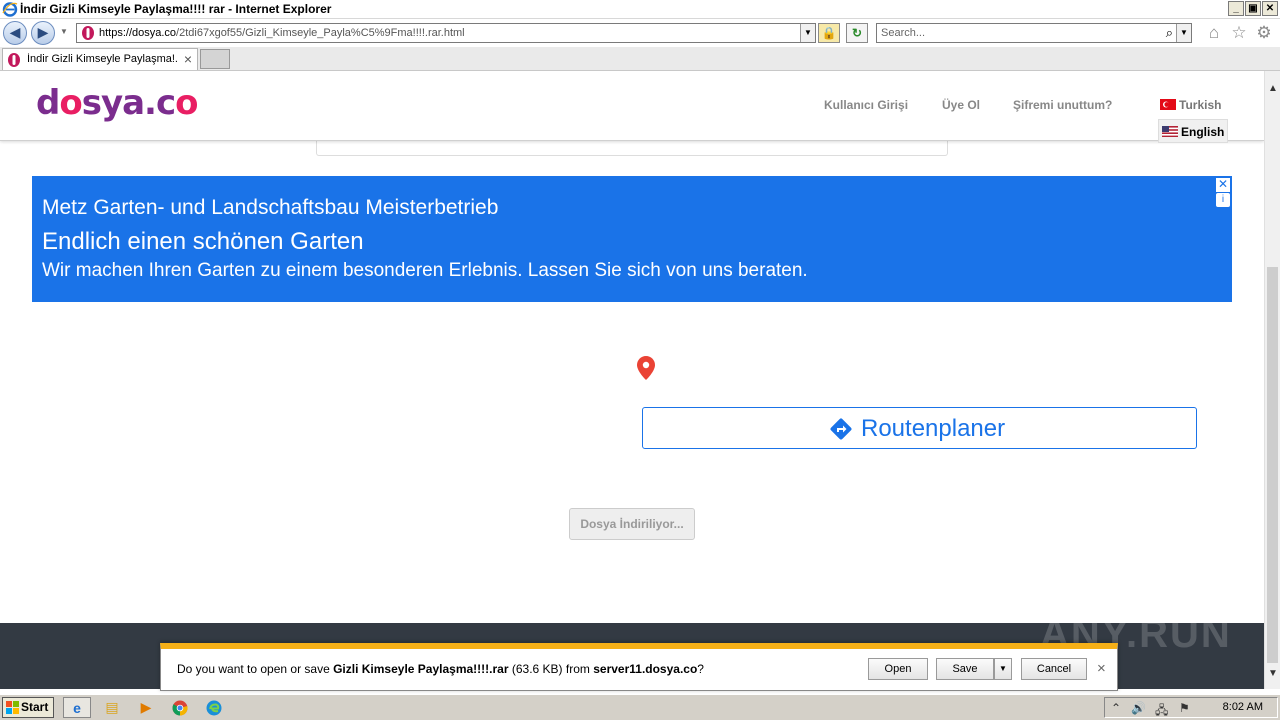 The height and width of the screenshot is (722, 1280). Describe the element at coordinates (1062, 105) in the screenshot. I see `nav-forgot-password-link: Şifremi unuttum?` at that location.